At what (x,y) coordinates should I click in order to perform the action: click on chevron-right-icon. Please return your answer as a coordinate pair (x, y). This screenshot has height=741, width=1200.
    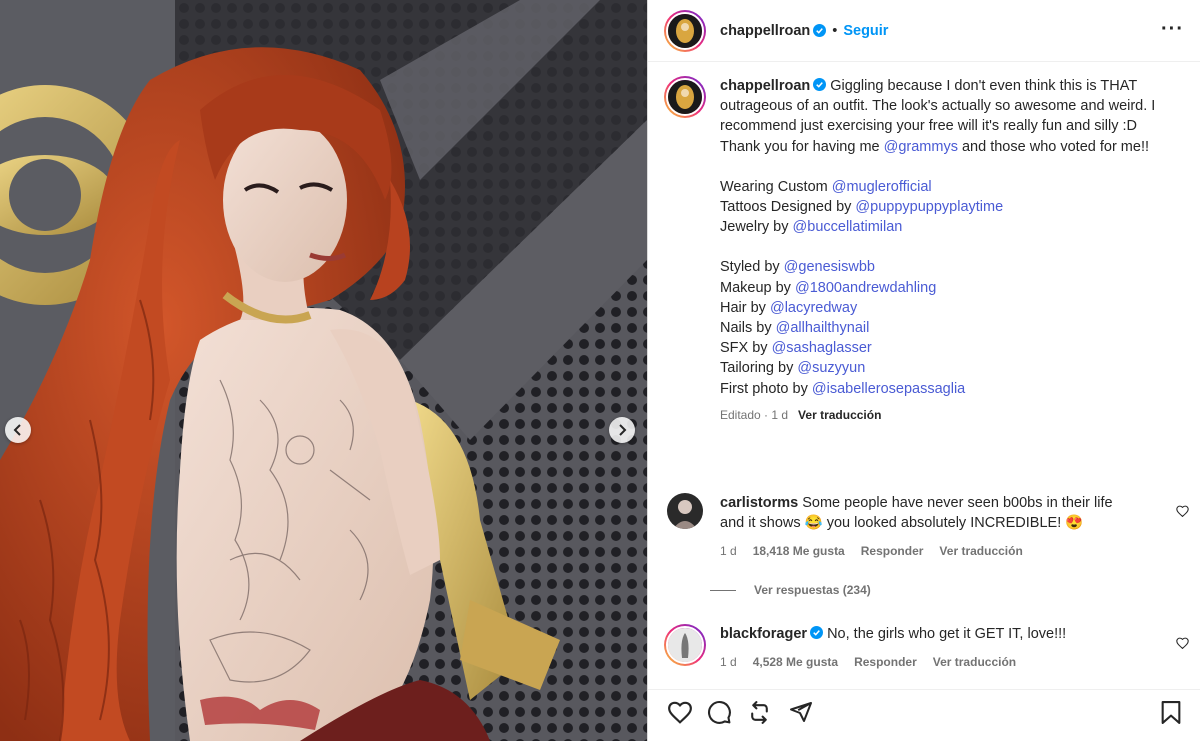
    Looking at the image, I should click on (623, 430).